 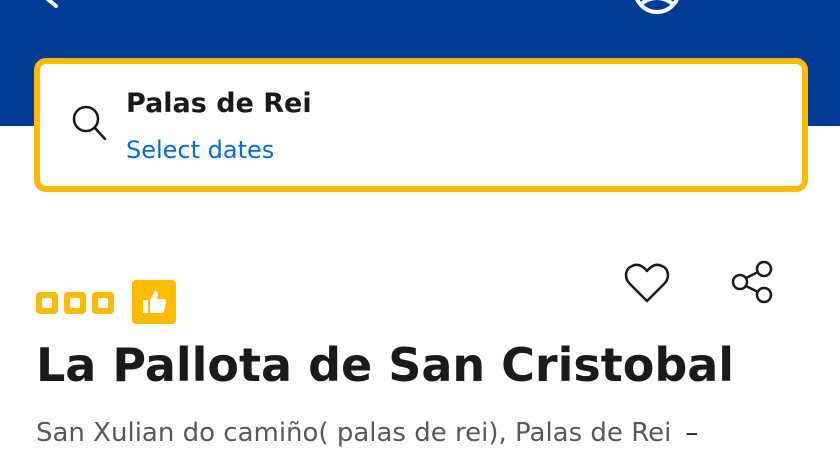 What do you see at coordinates (89, 123) in the screenshot?
I see `search-icon` at bounding box center [89, 123].